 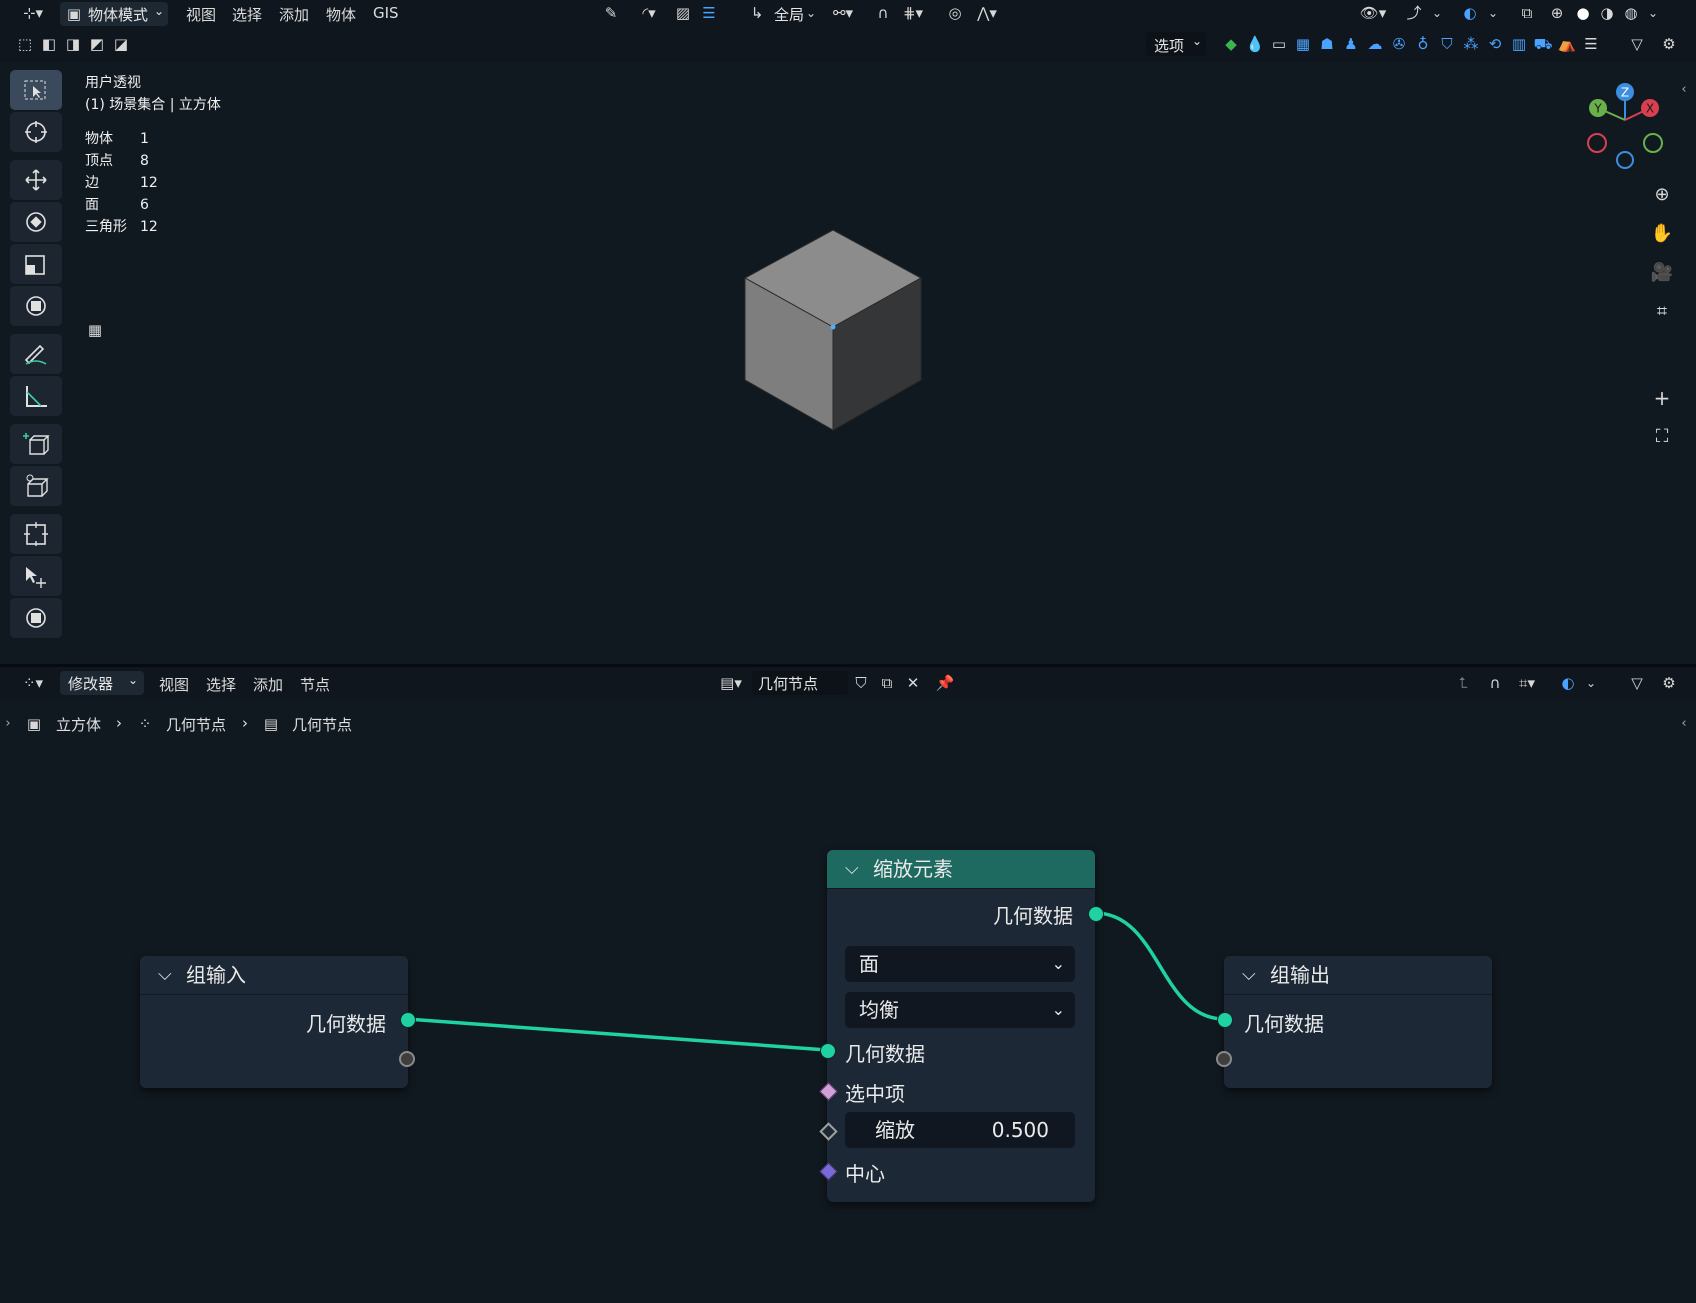 What do you see at coordinates (36, 132) in the screenshot?
I see `cursor-tool` at bounding box center [36, 132].